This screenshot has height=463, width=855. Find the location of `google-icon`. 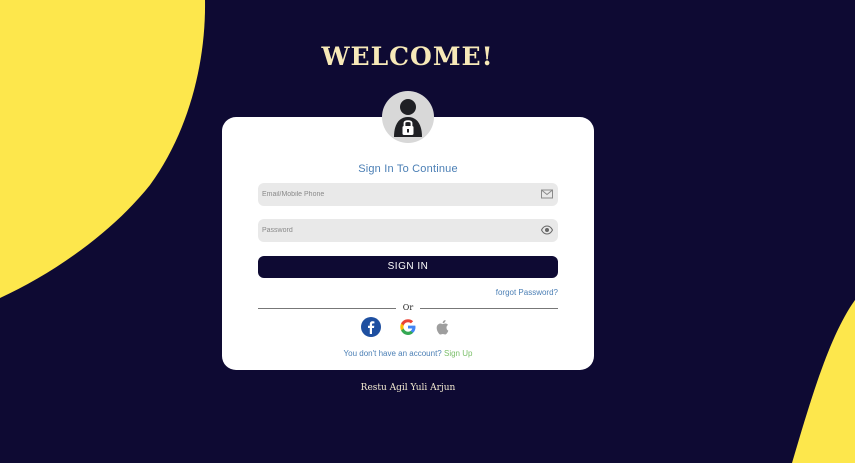

google-icon is located at coordinates (408, 327).